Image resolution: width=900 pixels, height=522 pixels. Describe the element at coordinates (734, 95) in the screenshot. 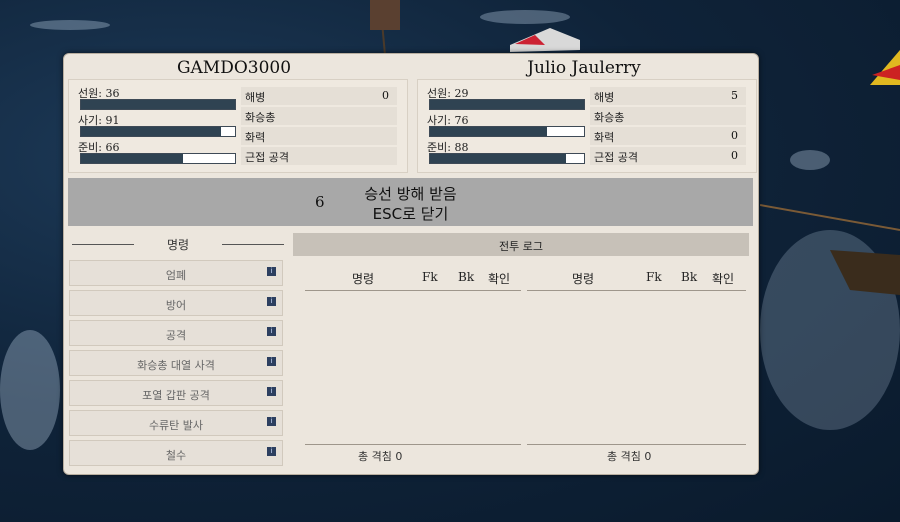

I see `stat-row-value: 5` at that location.